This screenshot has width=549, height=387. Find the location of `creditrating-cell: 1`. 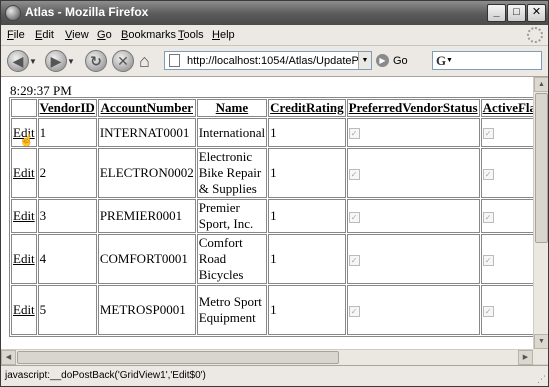

creditrating-cell: 1 is located at coordinates (307, 216).